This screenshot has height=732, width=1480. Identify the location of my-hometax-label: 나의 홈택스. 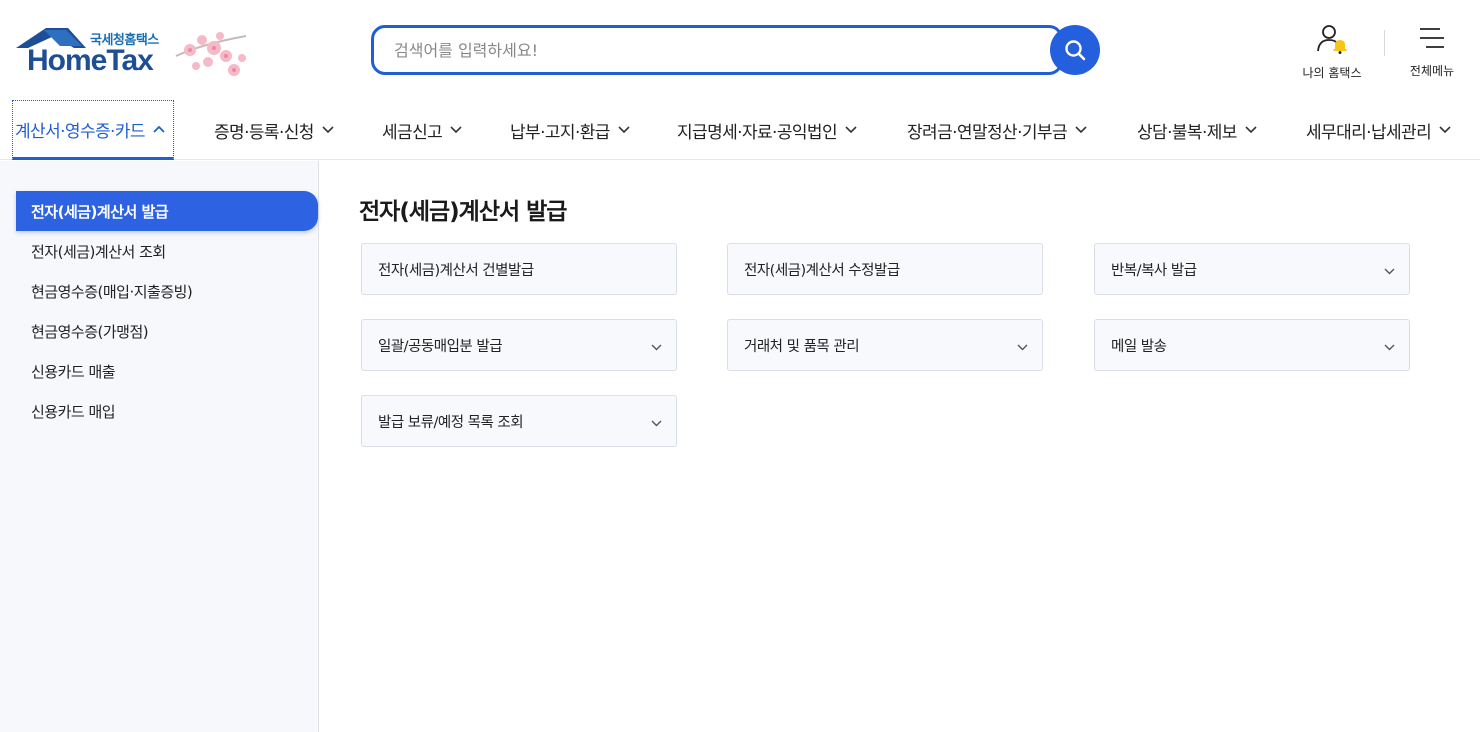
(1332, 73).